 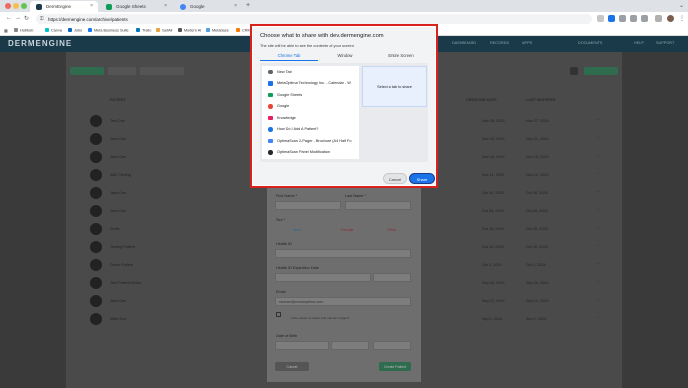 What do you see at coordinates (278, 314) in the screenshot?
I see `consent-checkbox` at bounding box center [278, 314].